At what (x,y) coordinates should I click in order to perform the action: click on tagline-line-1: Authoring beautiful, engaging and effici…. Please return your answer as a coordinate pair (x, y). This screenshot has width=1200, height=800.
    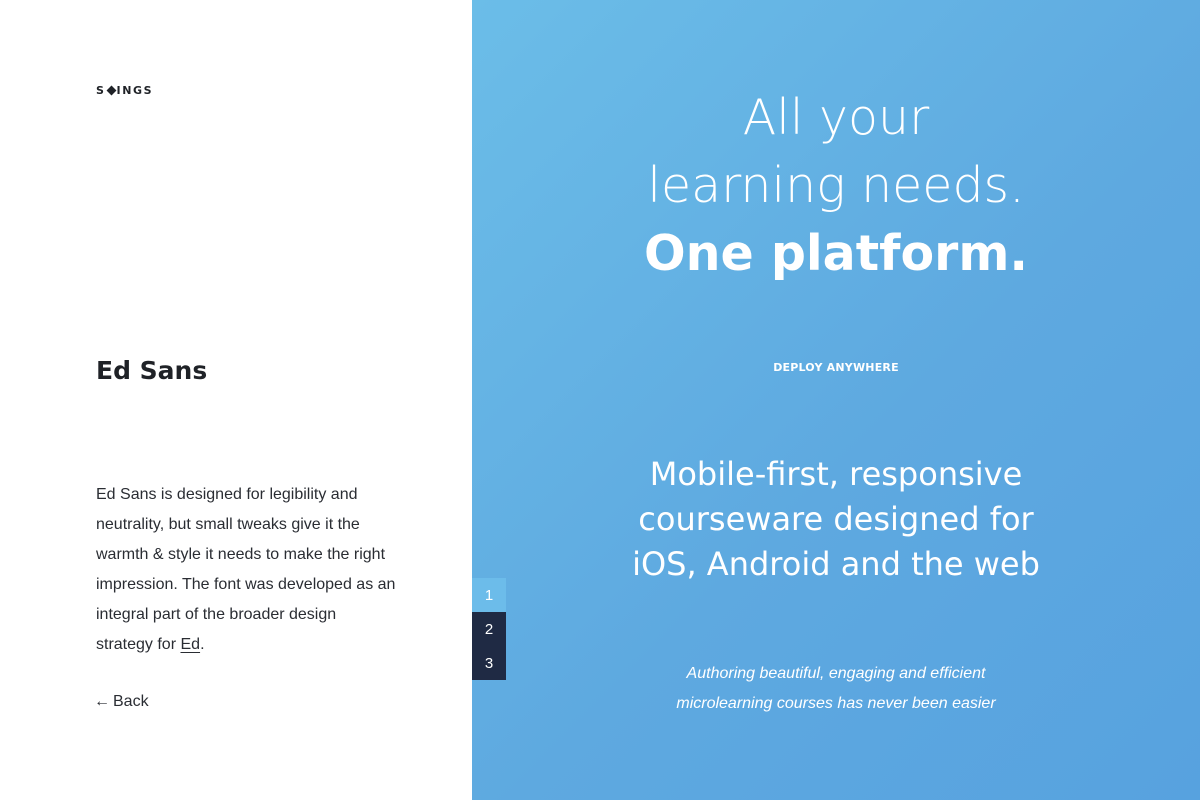
    Looking at the image, I should click on (836, 673).